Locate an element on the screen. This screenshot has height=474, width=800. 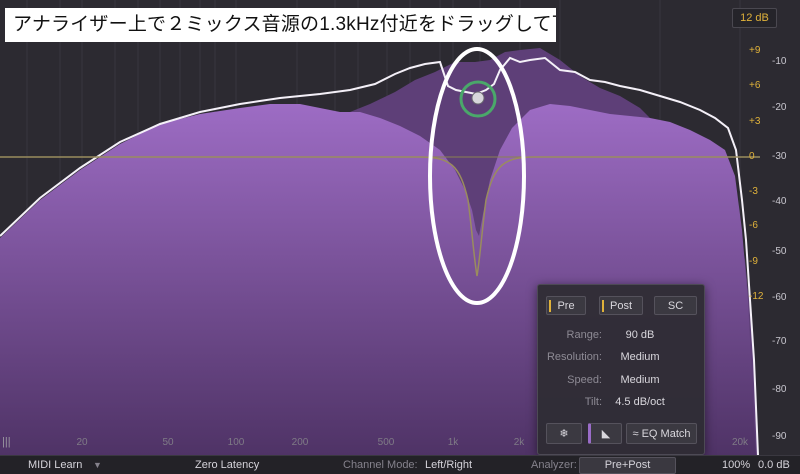
freq-label: 20k is located at coordinates (740, 442).